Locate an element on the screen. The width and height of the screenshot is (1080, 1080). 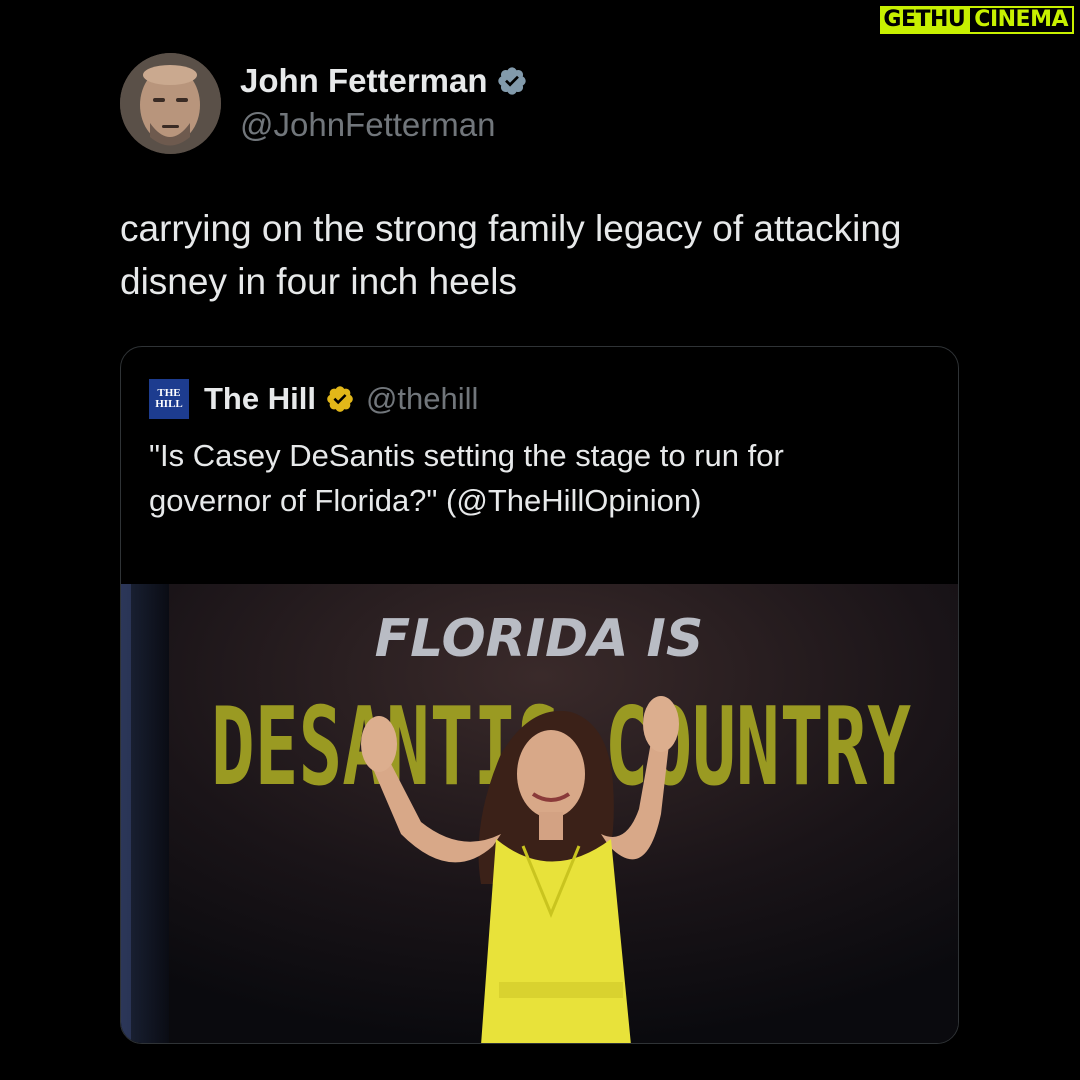
quoted-text-line2: governor of Florida?" (@TheHillOpinion) is located at coordinates (425, 500).